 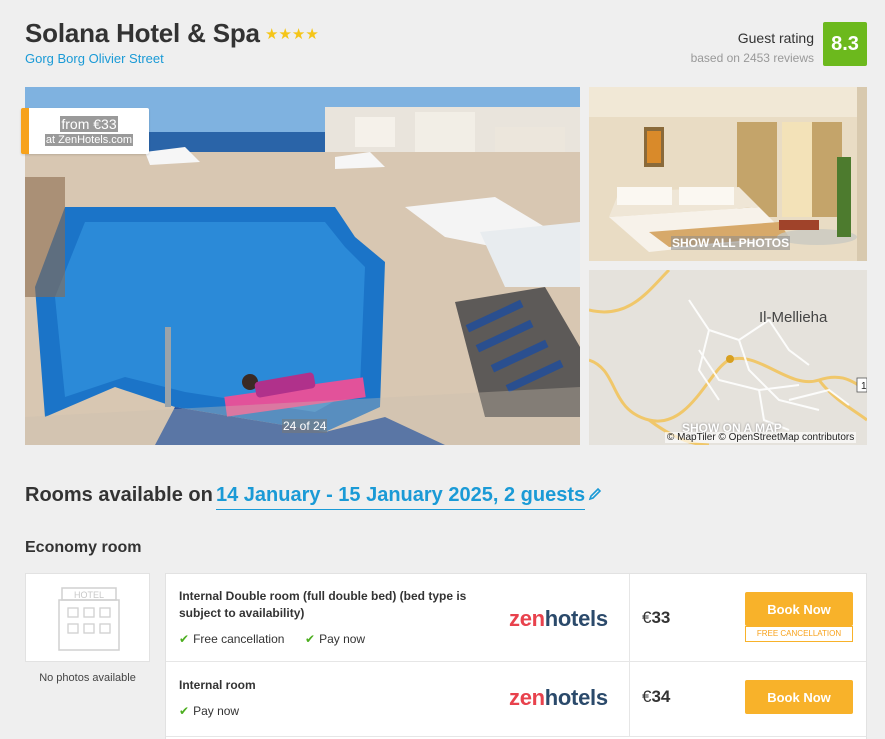 I want to click on room-type-title: Economy room, so click(x=83, y=547).